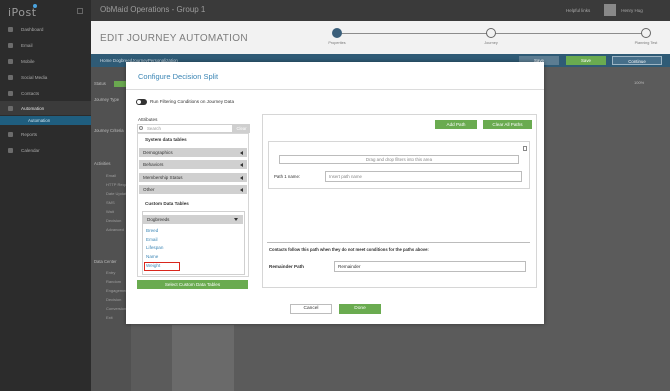  Describe the element at coordinates (287, 176) in the screenshot. I see `path-name-label: Path 1 name:` at that location.